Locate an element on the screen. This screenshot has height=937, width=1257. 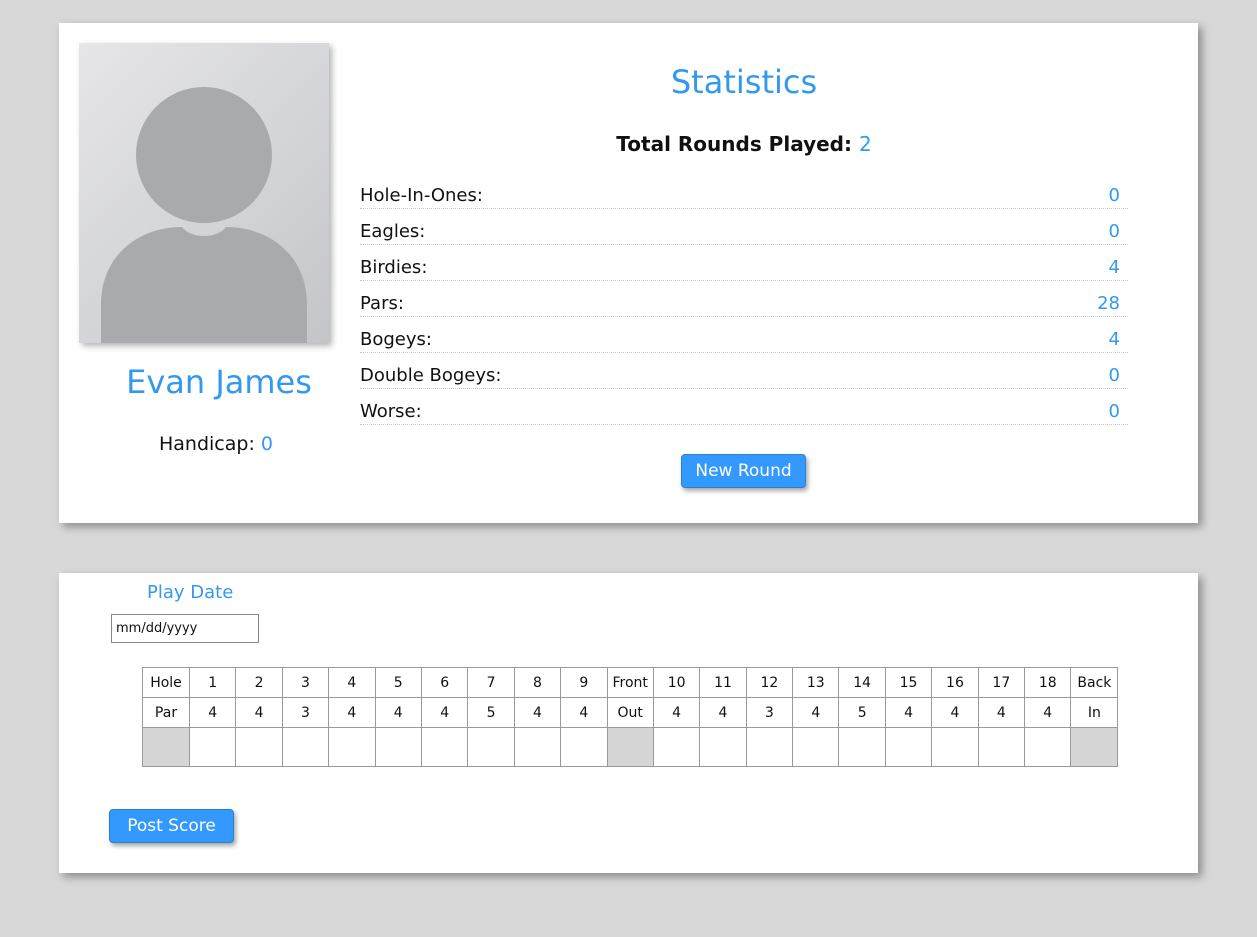
stat-label: Double Bogeys: is located at coordinates (431, 375).